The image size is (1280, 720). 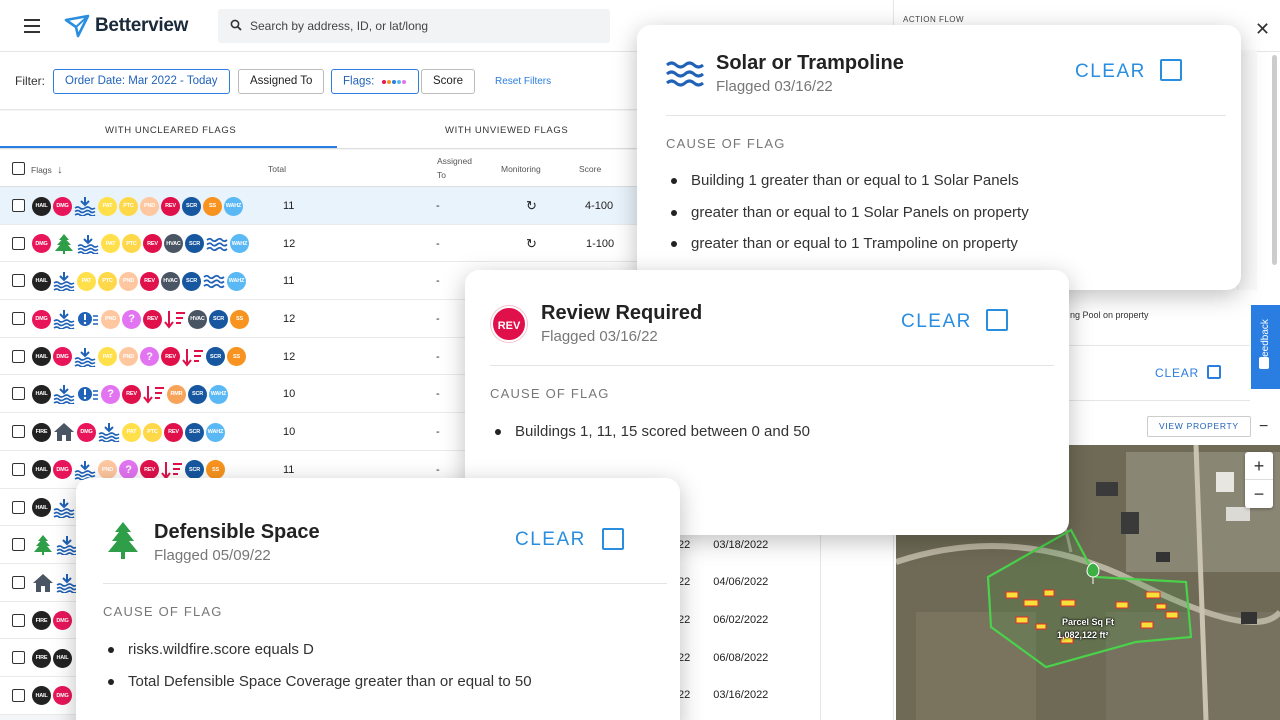 What do you see at coordinates (141, 81) in the screenshot?
I see `order-date-filter: Order Date: Mar 2022 - Today` at bounding box center [141, 81].